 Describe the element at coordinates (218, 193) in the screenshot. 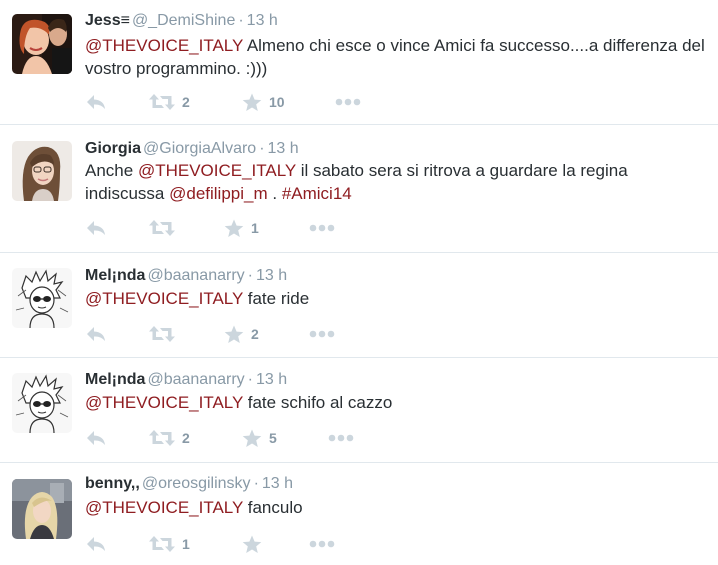

I see `mention-link: @defilippi_m` at that location.